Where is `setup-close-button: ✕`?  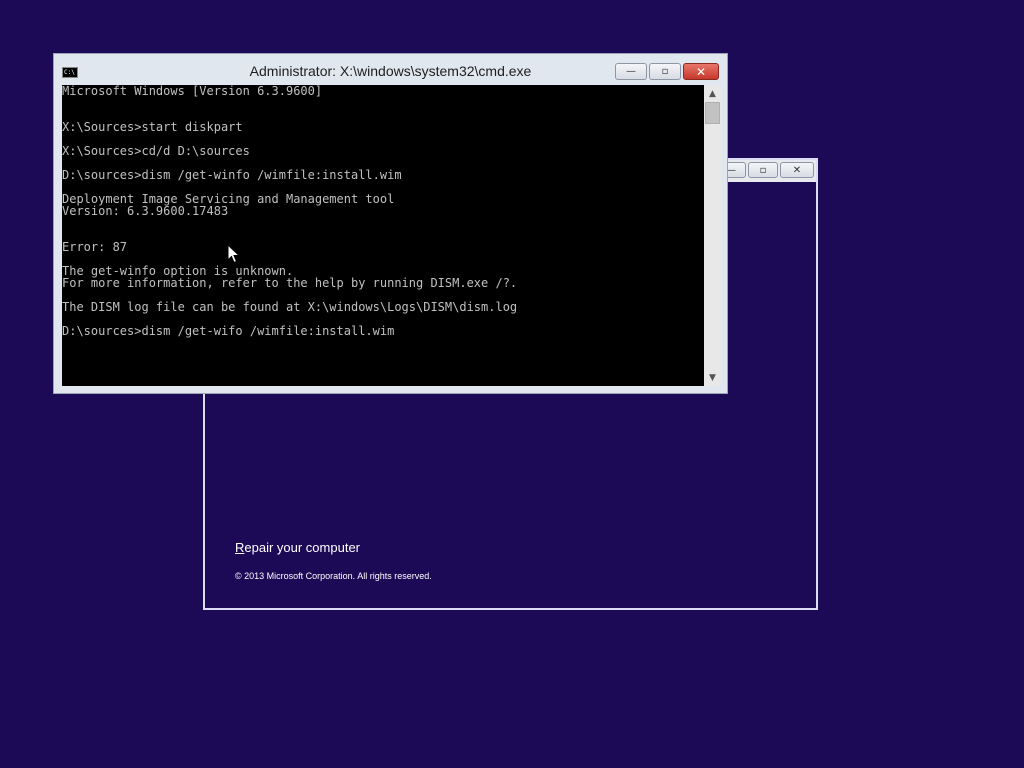 setup-close-button: ✕ is located at coordinates (797, 170).